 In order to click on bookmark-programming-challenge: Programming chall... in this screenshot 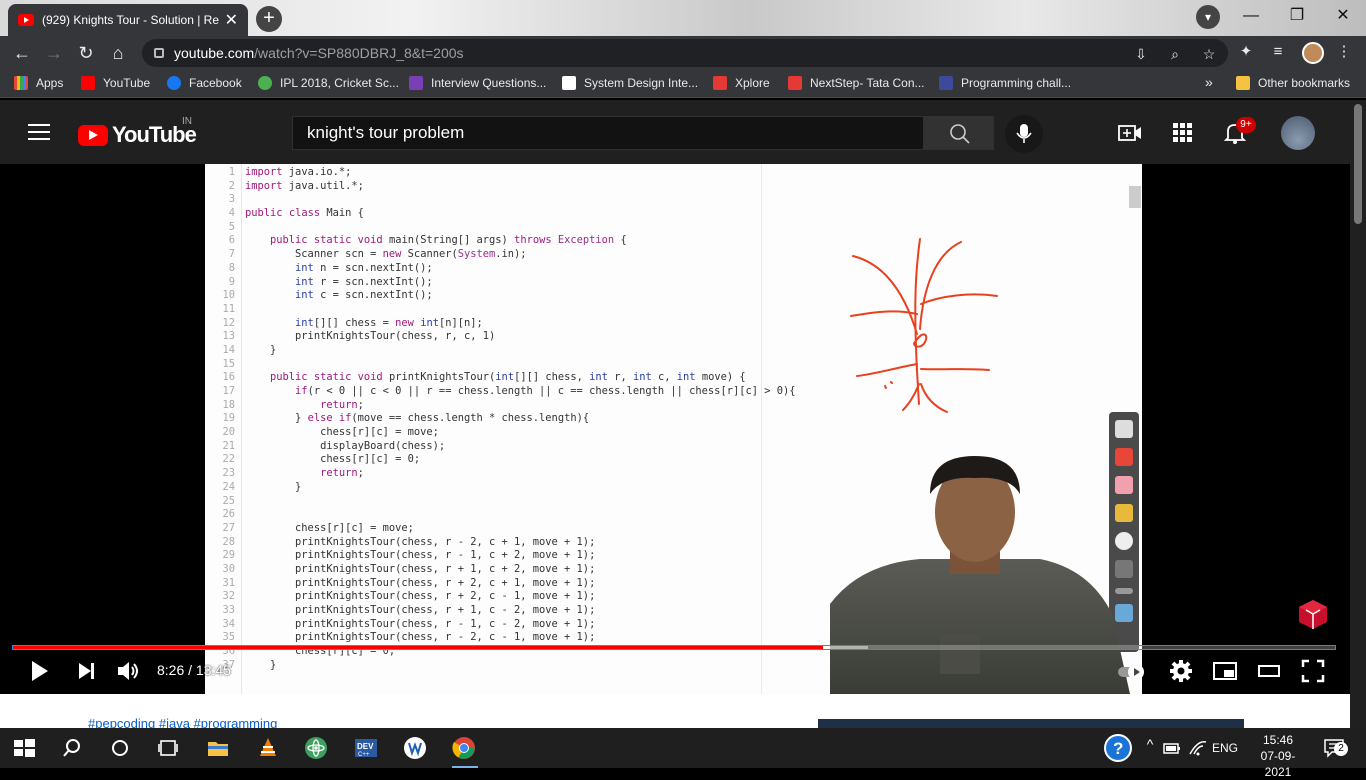, I will do `click(1005, 83)`.